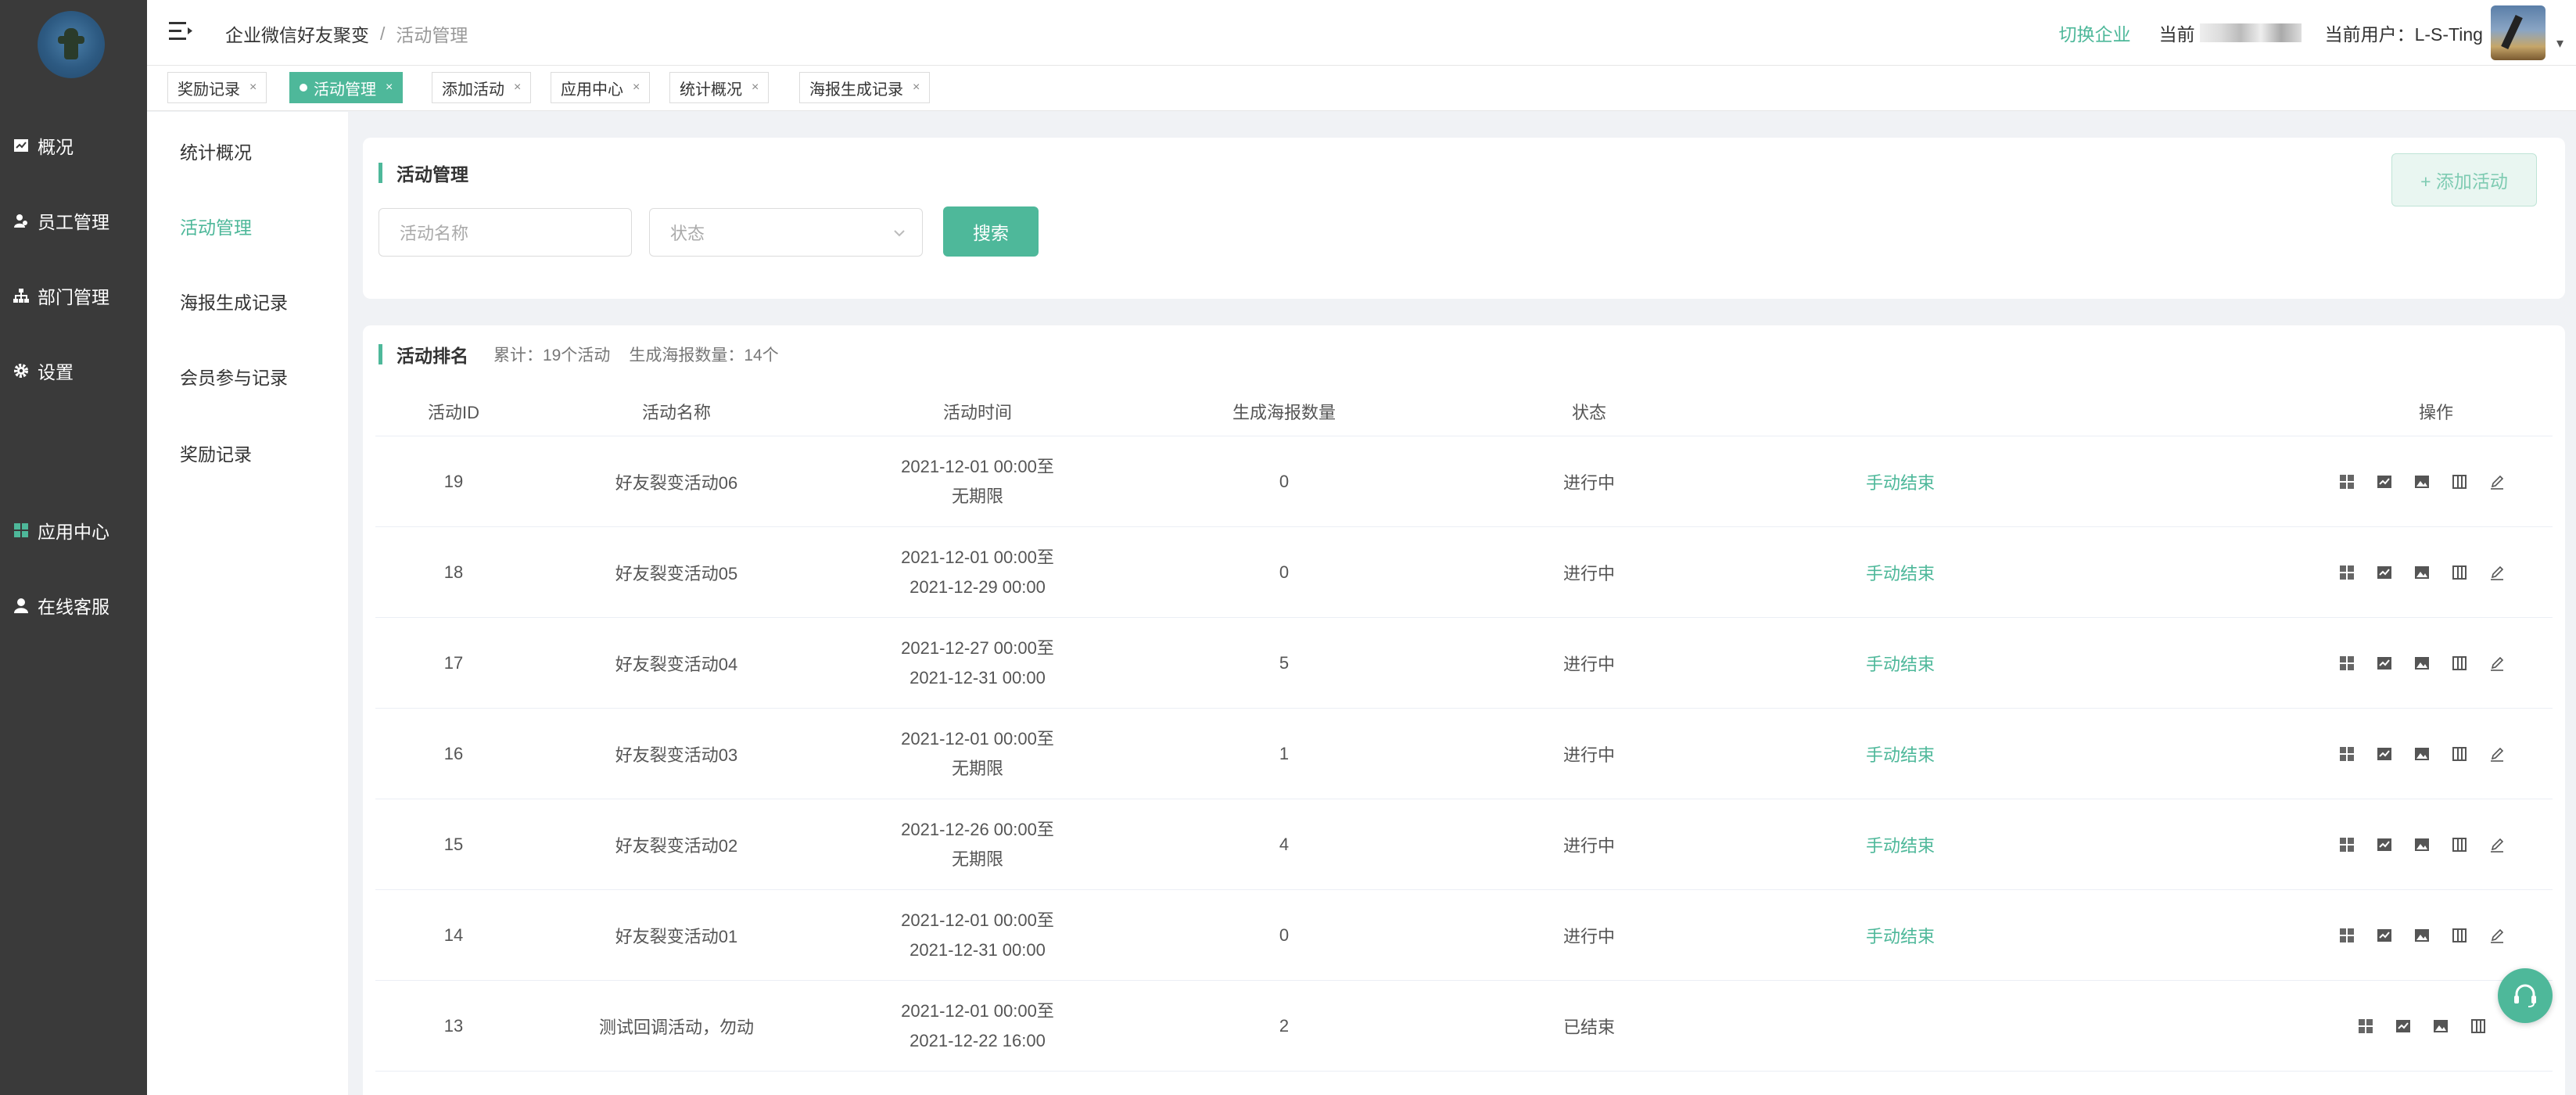  What do you see at coordinates (786, 232) in the screenshot?
I see `status-select: 状态` at bounding box center [786, 232].